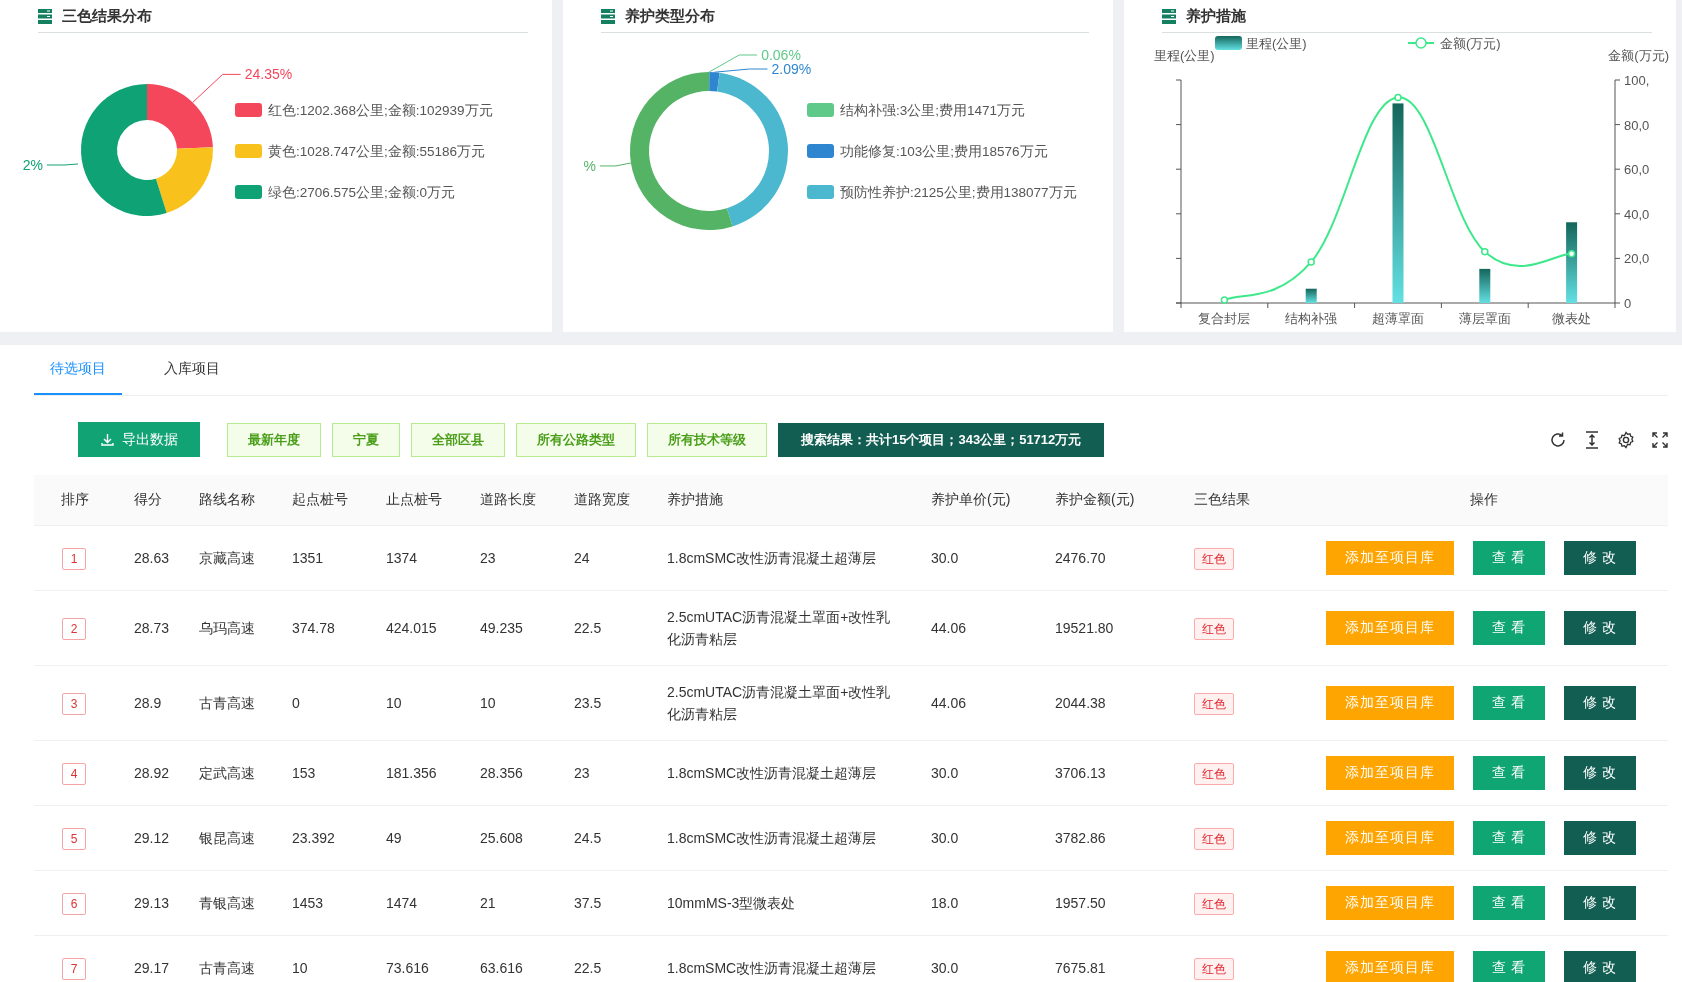 Image resolution: width=1682 pixels, height=982 pixels. What do you see at coordinates (1484, 318) in the screenshot?
I see `category-label: 薄层罩面` at bounding box center [1484, 318].